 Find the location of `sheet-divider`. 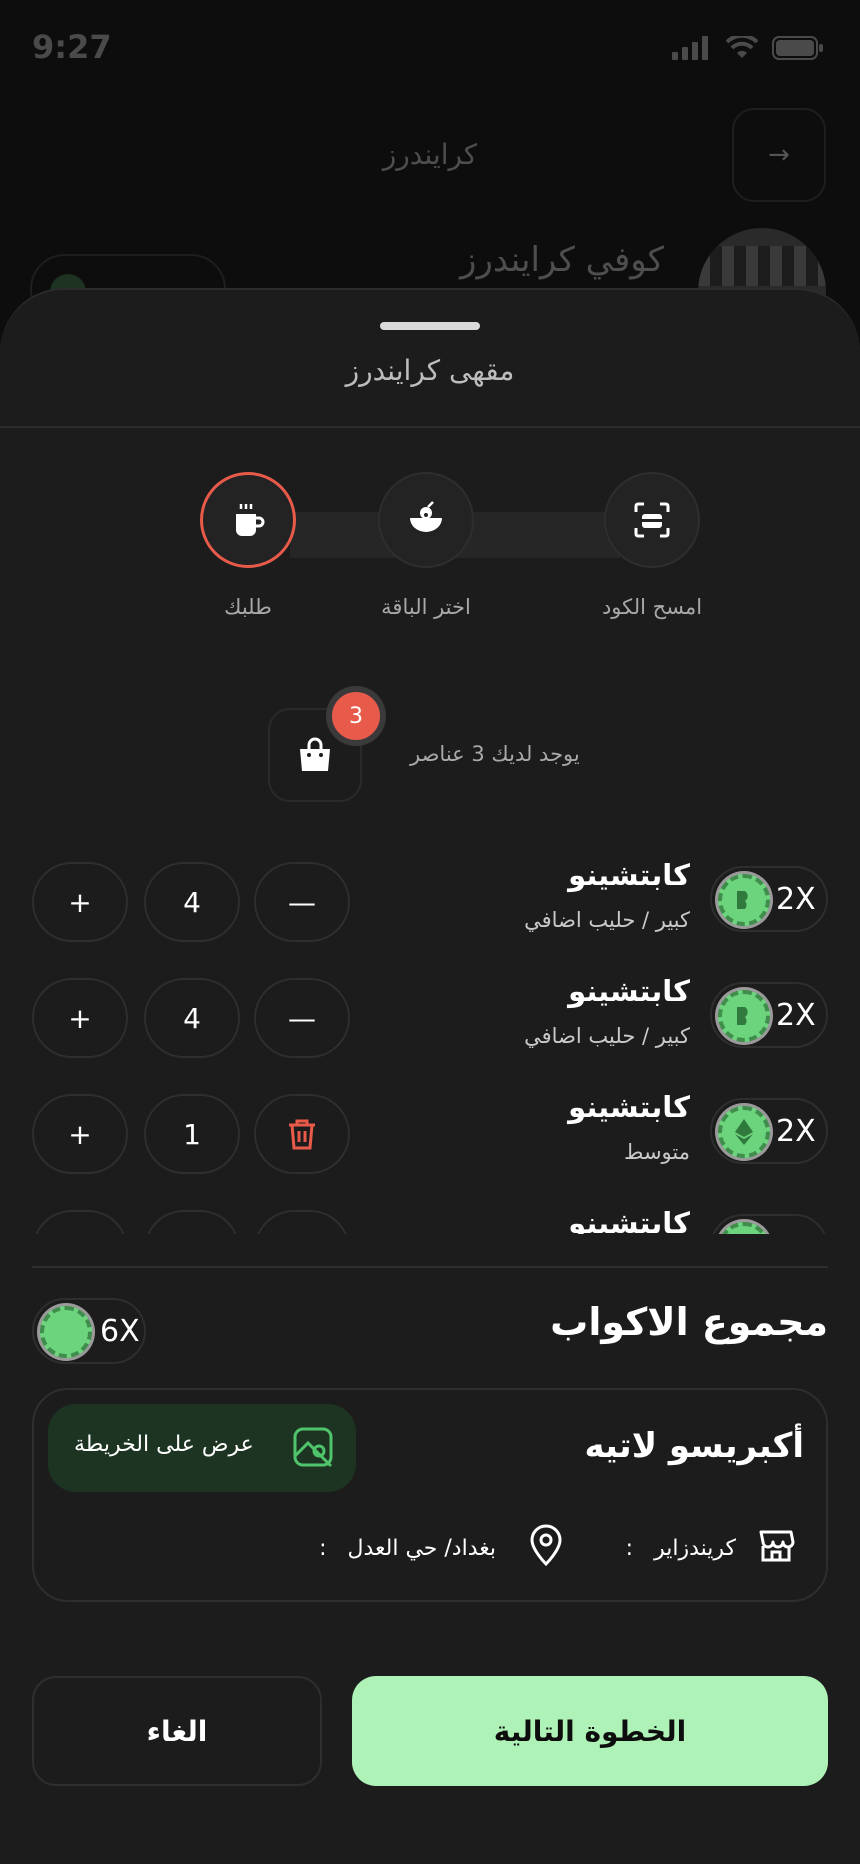

sheet-divider is located at coordinates (430, 427).